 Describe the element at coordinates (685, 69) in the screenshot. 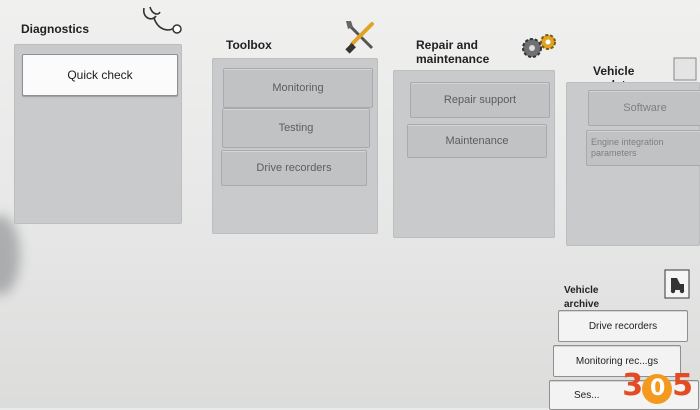

I see `update-icon` at that location.